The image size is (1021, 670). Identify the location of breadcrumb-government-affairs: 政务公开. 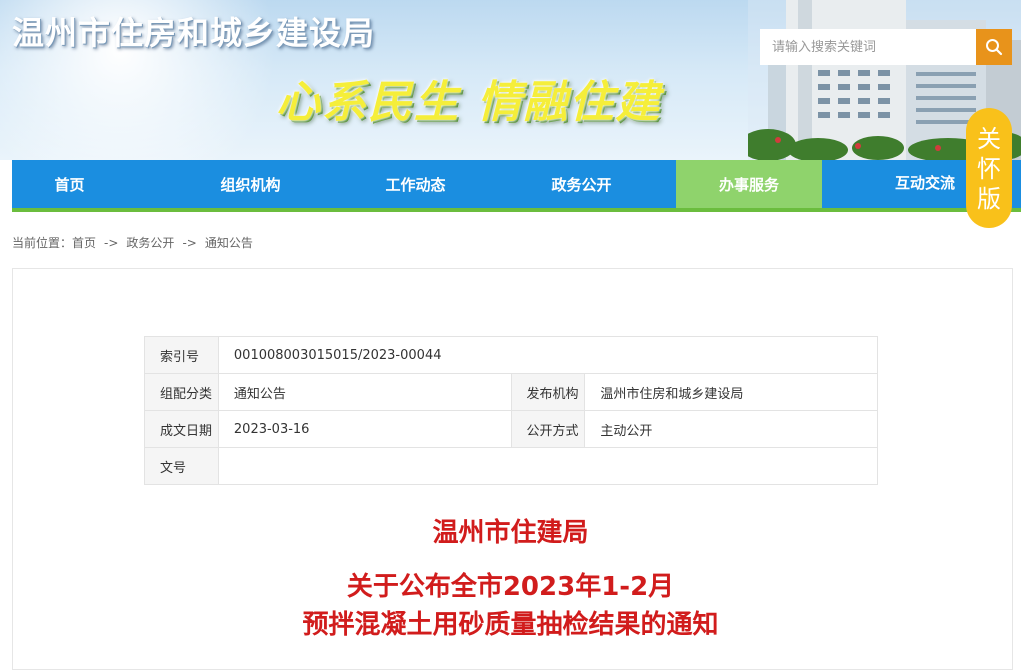
(150, 243).